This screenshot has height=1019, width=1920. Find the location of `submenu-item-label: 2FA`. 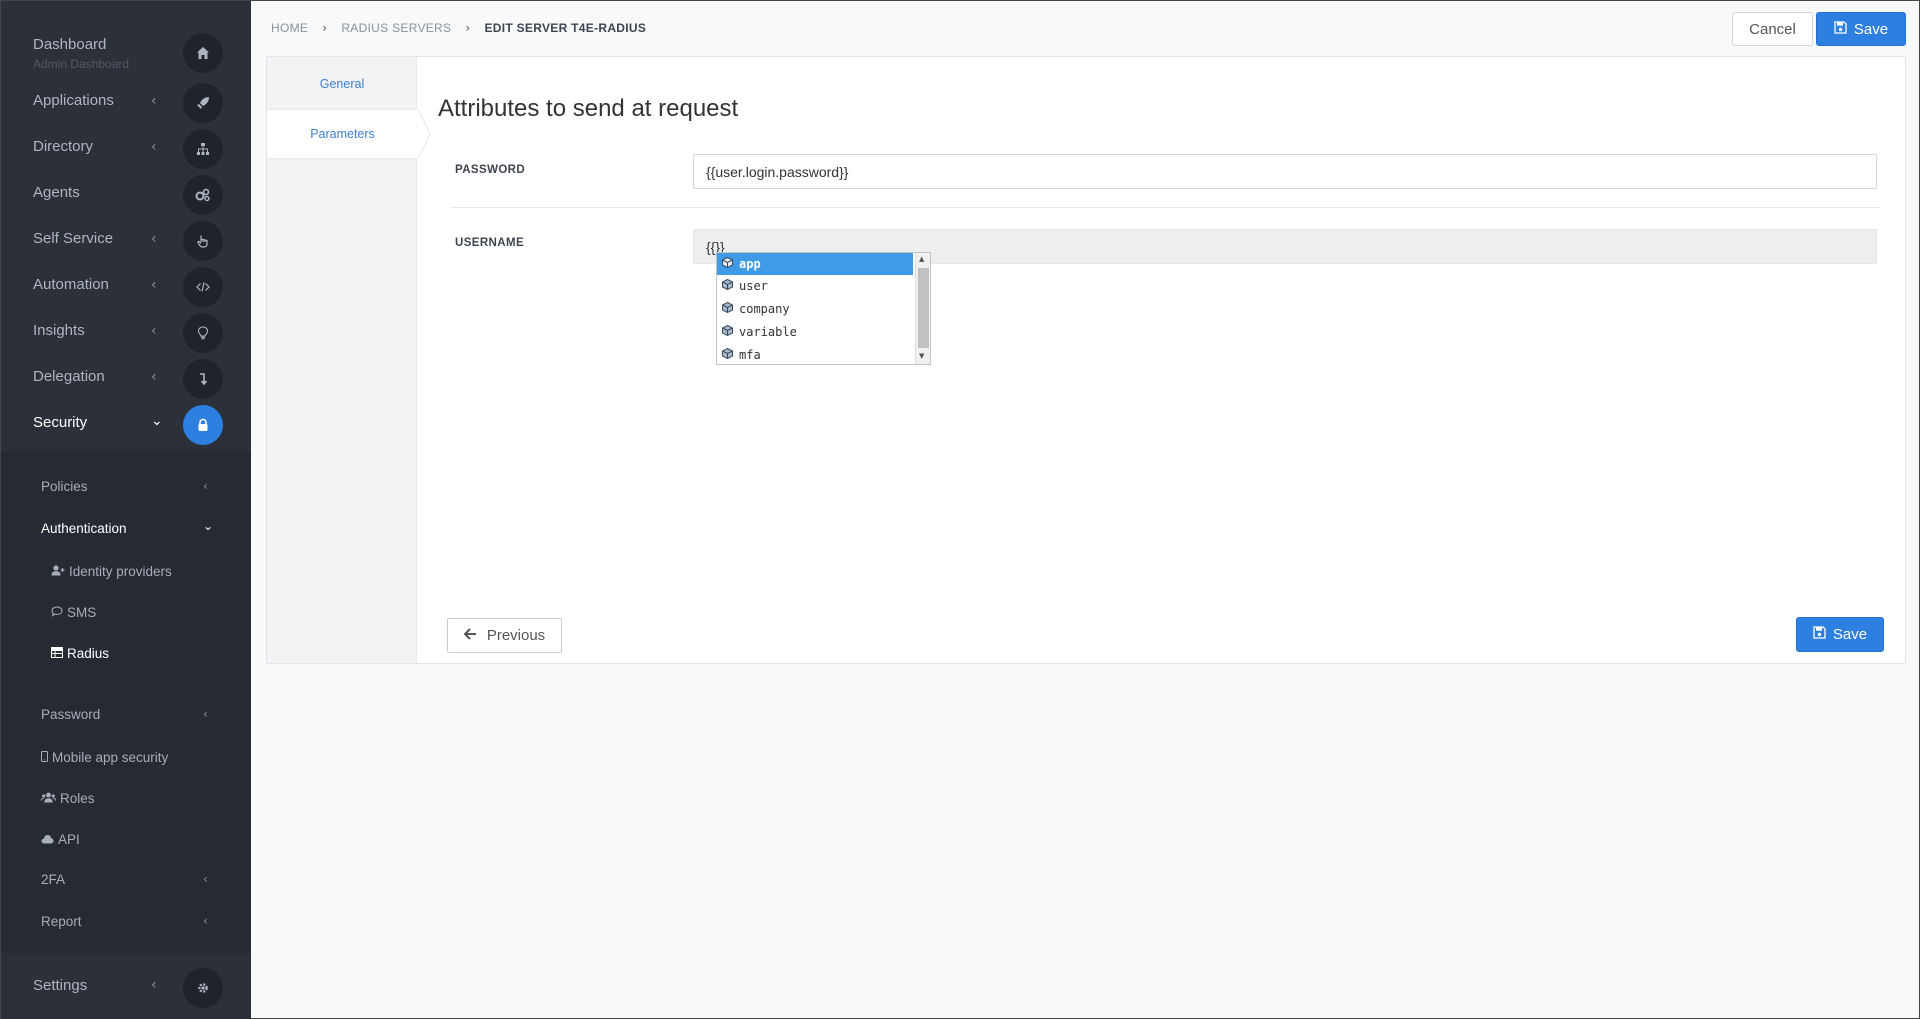

submenu-item-label: 2FA is located at coordinates (53, 879).